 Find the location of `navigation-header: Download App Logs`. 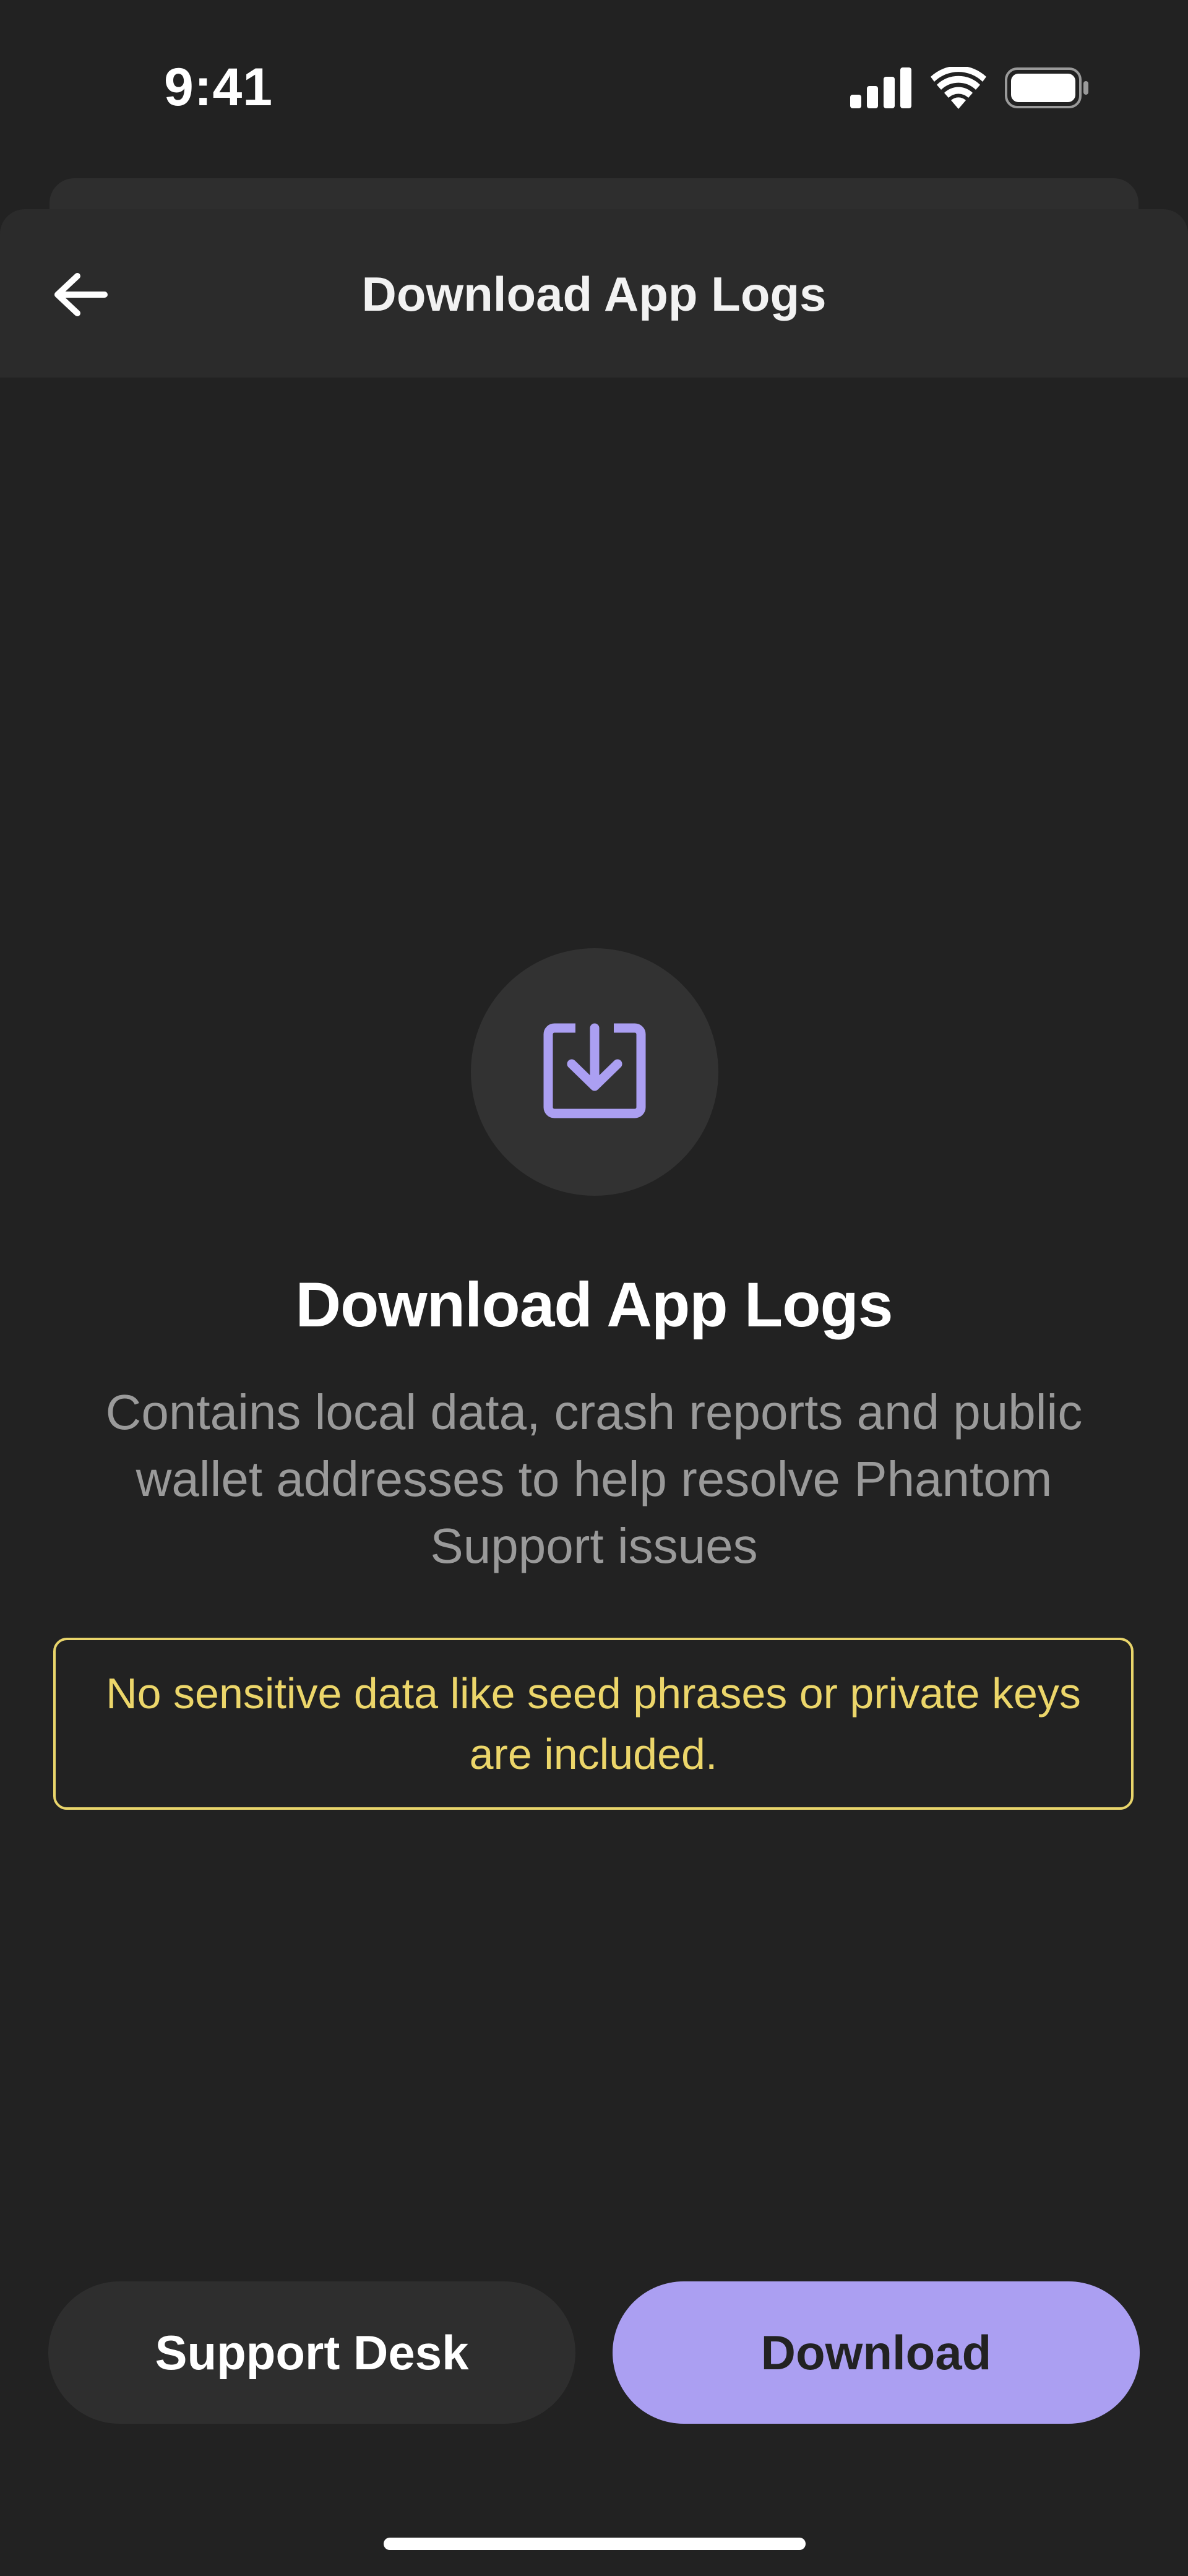

navigation-header: Download App Logs is located at coordinates (594, 293).